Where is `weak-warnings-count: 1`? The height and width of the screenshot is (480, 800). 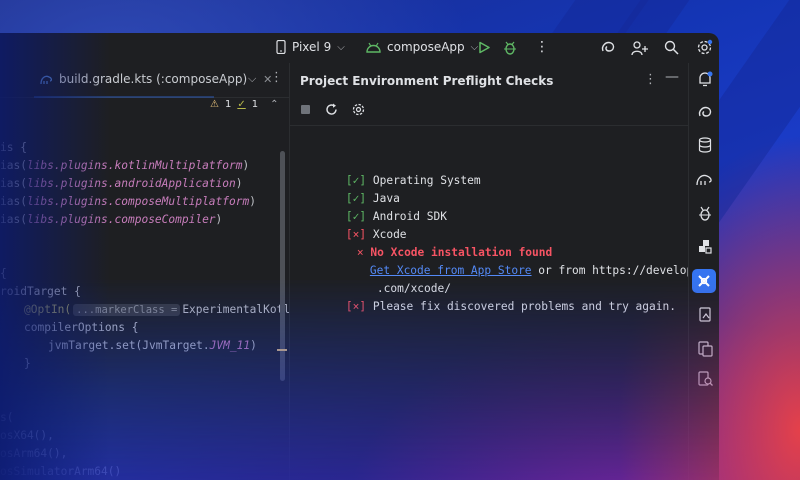
weak-warnings-count: 1 is located at coordinates (255, 104).